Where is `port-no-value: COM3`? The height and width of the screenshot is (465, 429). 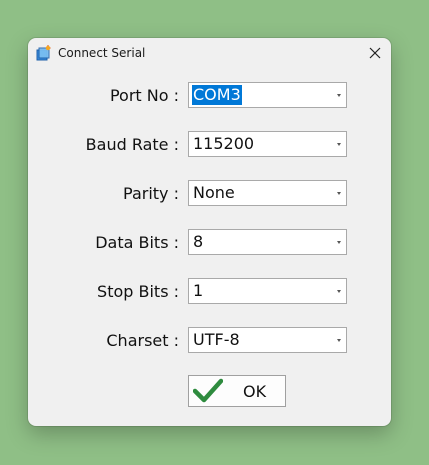
port-no-value: COM3 is located at coordinates (217, 95).